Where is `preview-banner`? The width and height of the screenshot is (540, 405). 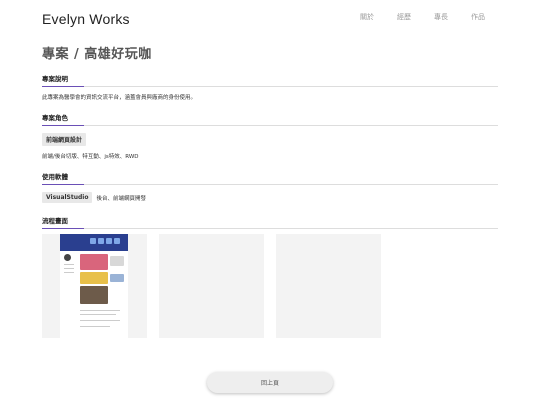 preview-banner is located at coordinates (94, 242).